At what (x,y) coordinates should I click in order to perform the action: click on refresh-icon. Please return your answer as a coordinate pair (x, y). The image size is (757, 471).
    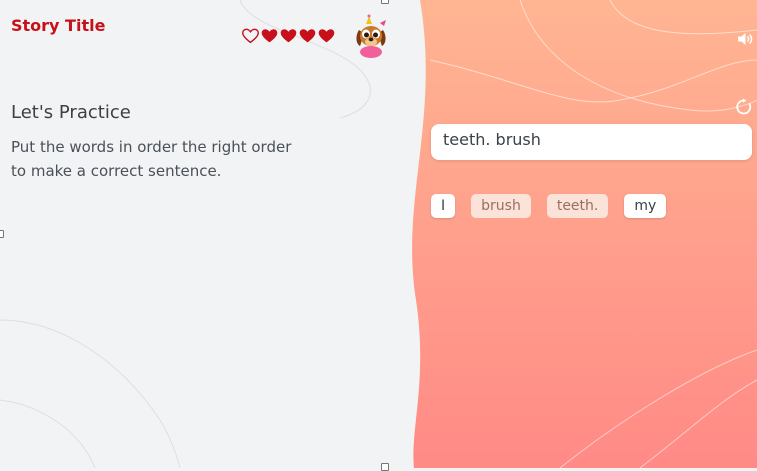
    Looking at the image, I should click on (744, 107).